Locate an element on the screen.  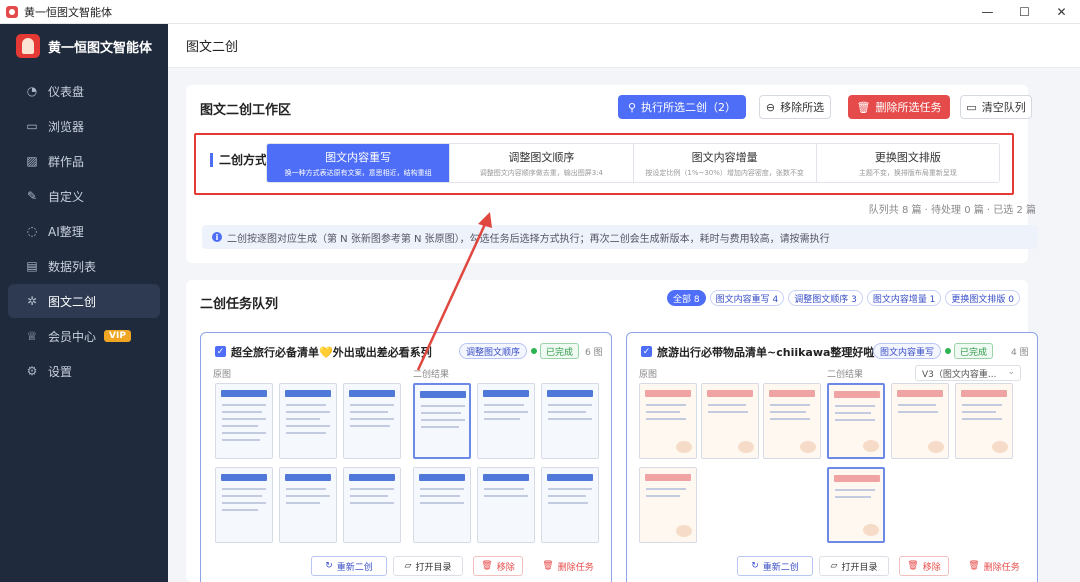
version-select: V3（图文内容重... ⌄ is located at coordinates (968, 373).